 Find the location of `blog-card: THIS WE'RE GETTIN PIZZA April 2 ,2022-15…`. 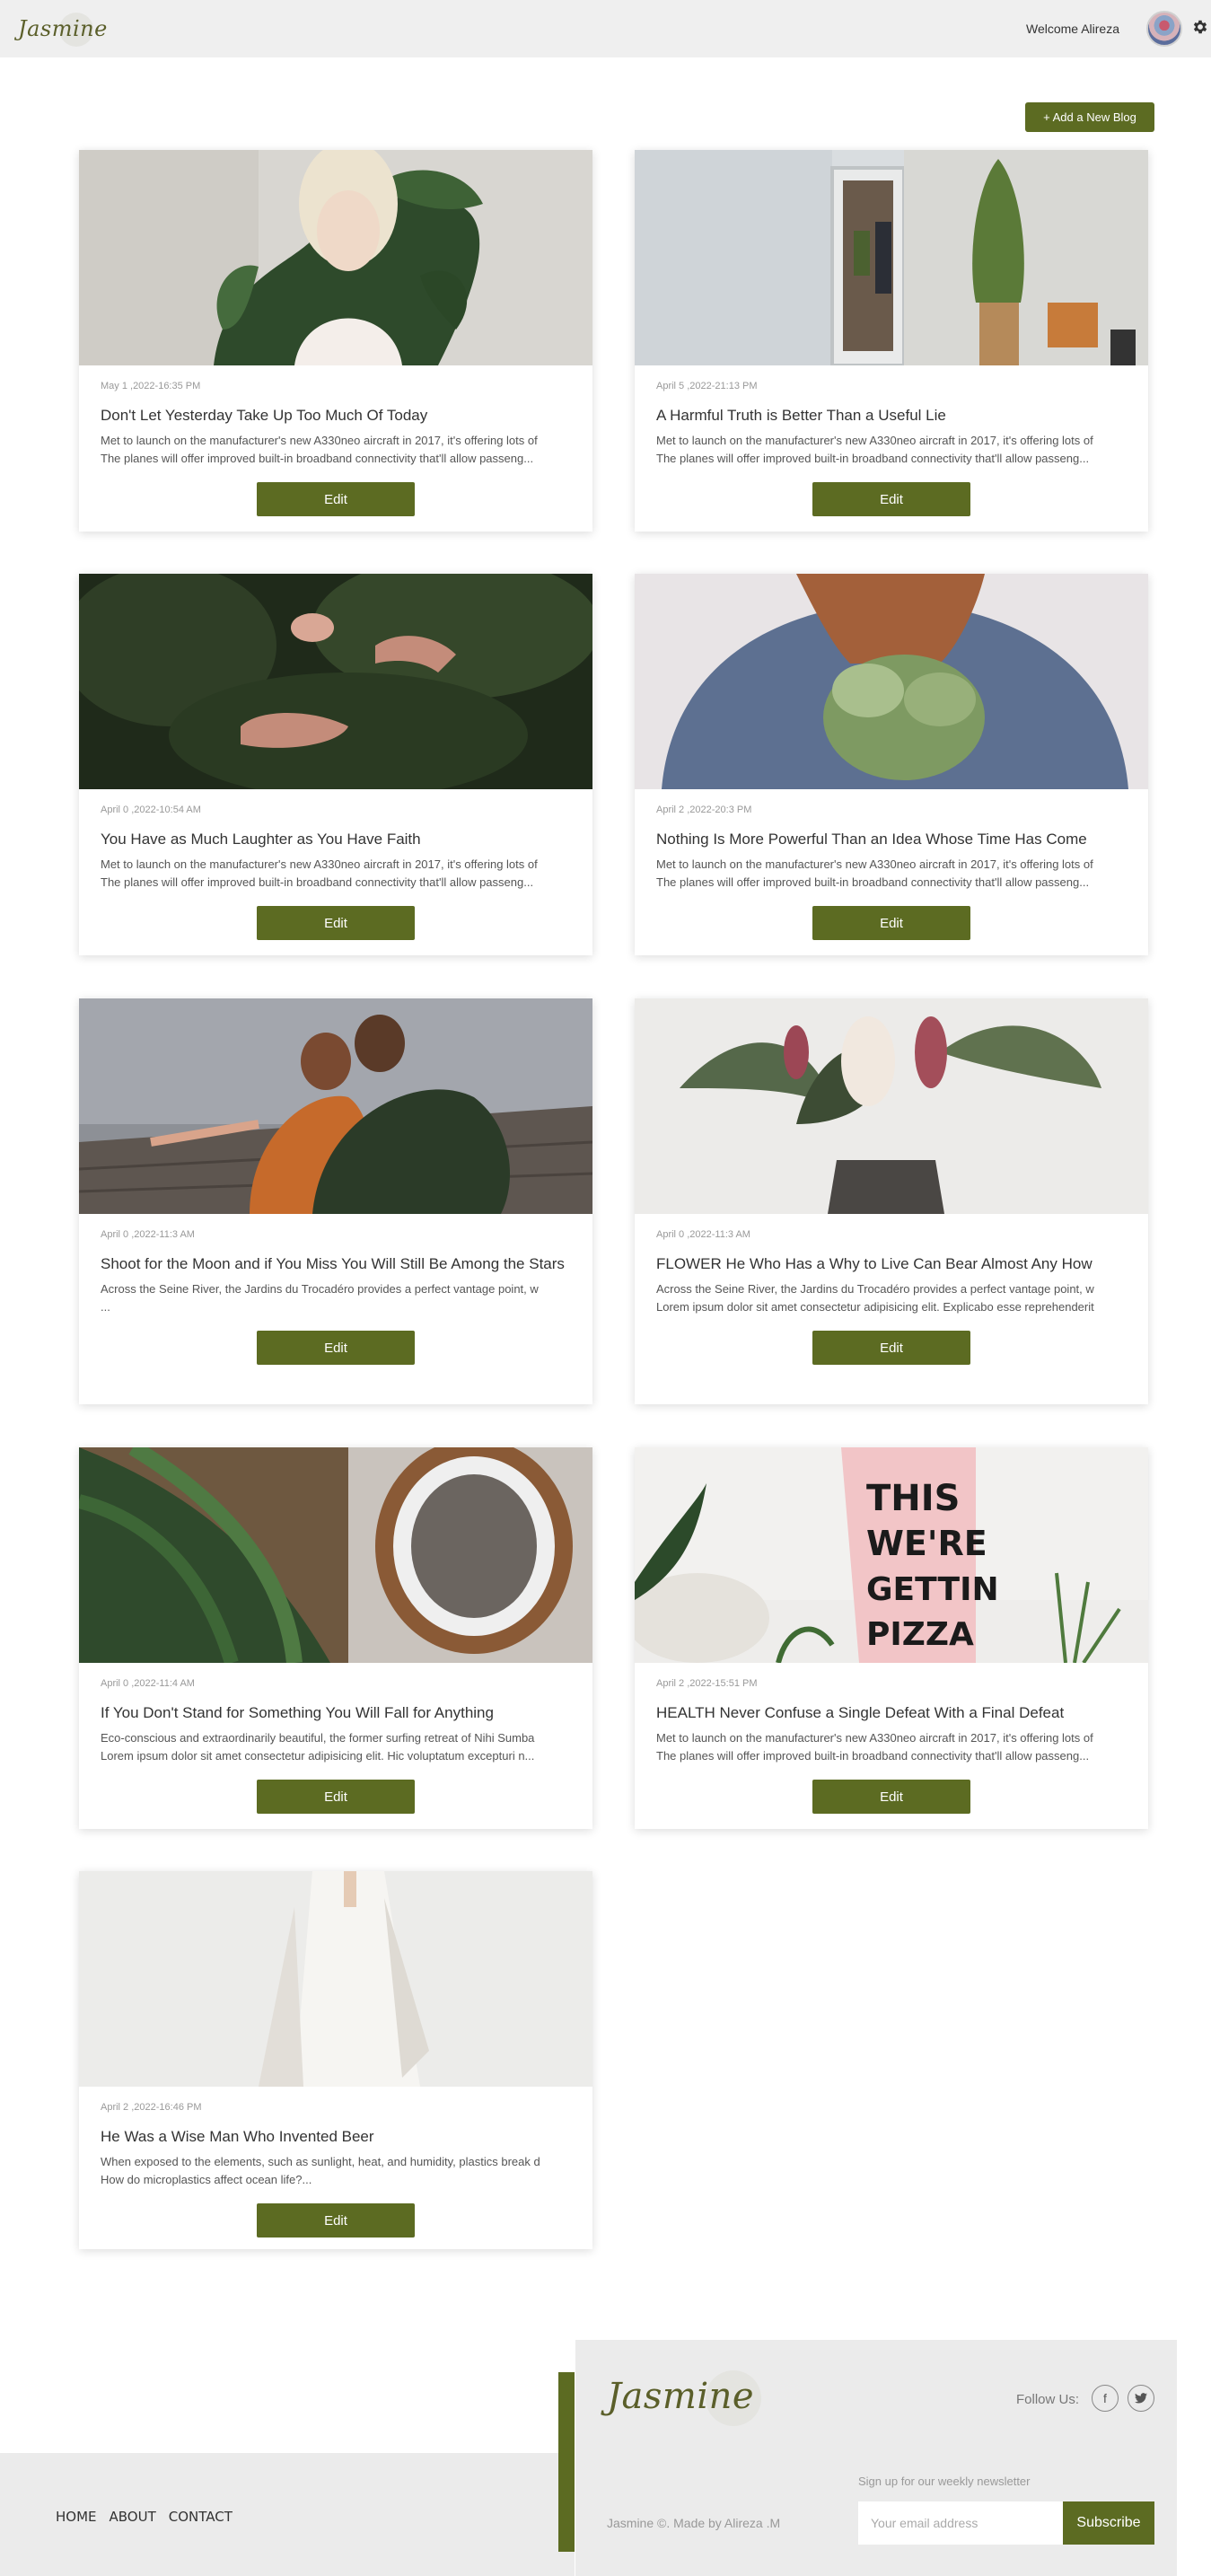

blog-card: THIS WE'RE GETTIN PIZZA April 2 ,2022-15… is located at coordinates (891, 1638).